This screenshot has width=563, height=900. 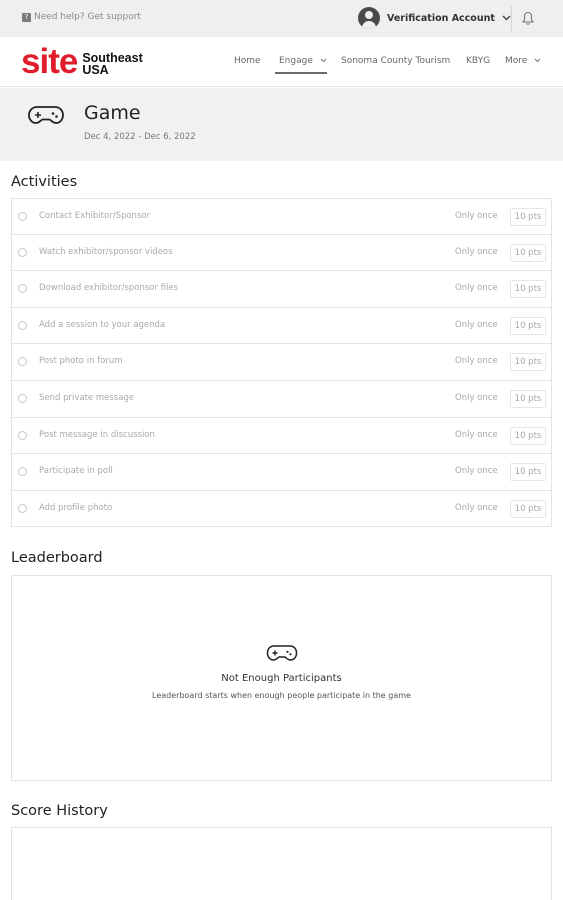 What do you see at coordinates (112, 64) in the screenshot?
I see `logo-subtitle: Southeast USA` at bounding box center [112, 64].